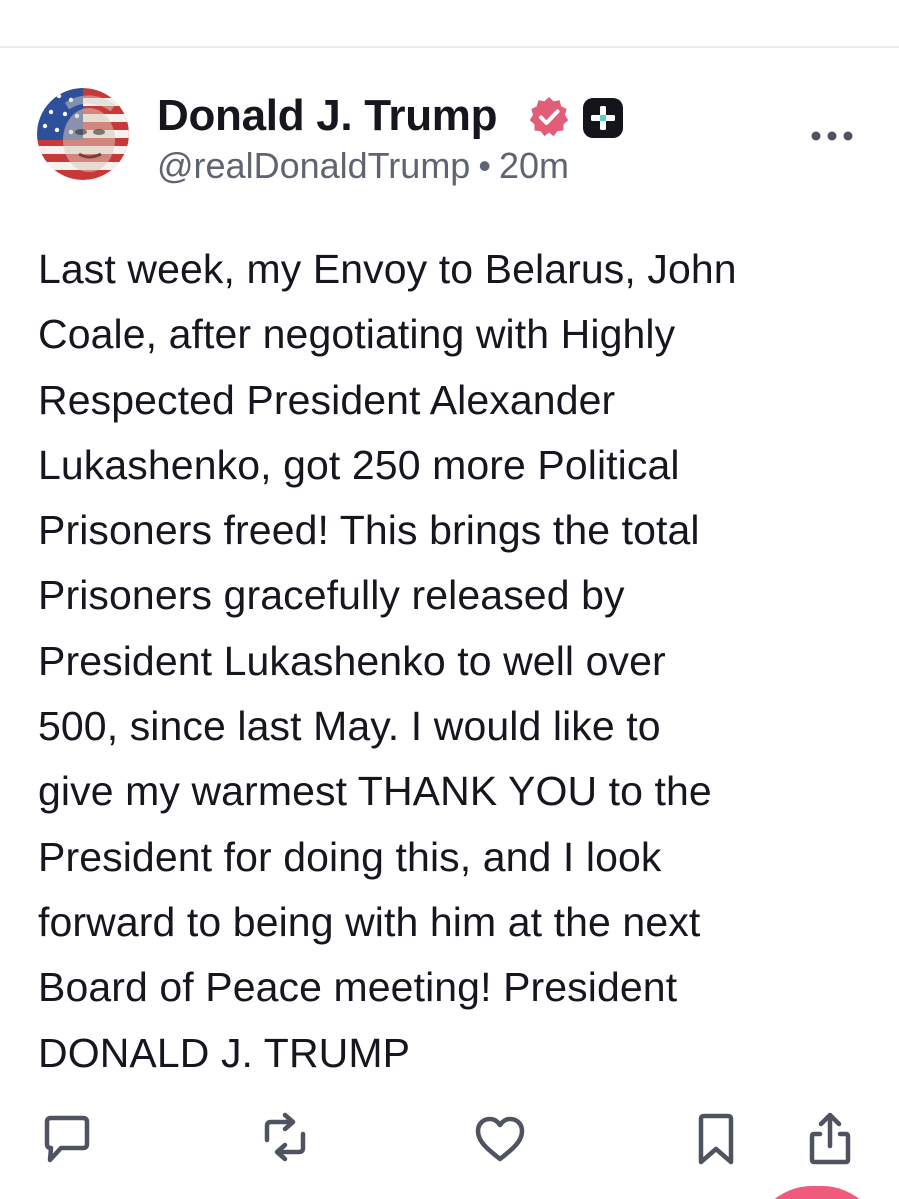  What do you see at coordinates (534, 165) in the screenshot?
I see `post-timestamp: 20m` at bounding box center [534, 165].